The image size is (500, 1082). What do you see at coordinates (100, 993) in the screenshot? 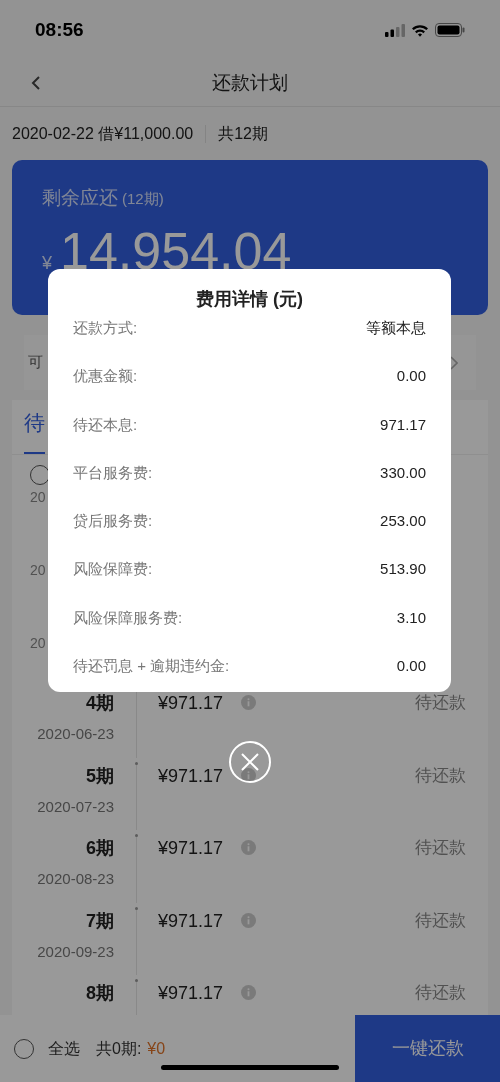
I see `period-label: 8期` at bounding box center [100, 993].